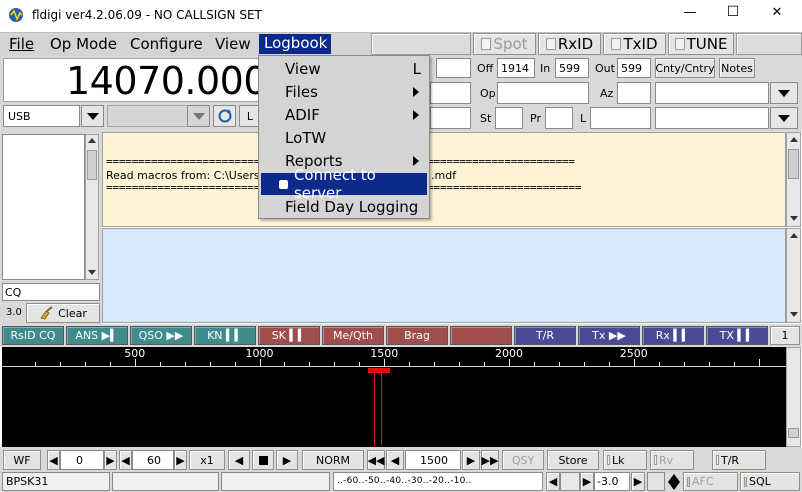 The image size is (802, 492). Describe the element at coordinates (471, 460) in the screenshot. I see `freq-inc-button: ▶` at that location.